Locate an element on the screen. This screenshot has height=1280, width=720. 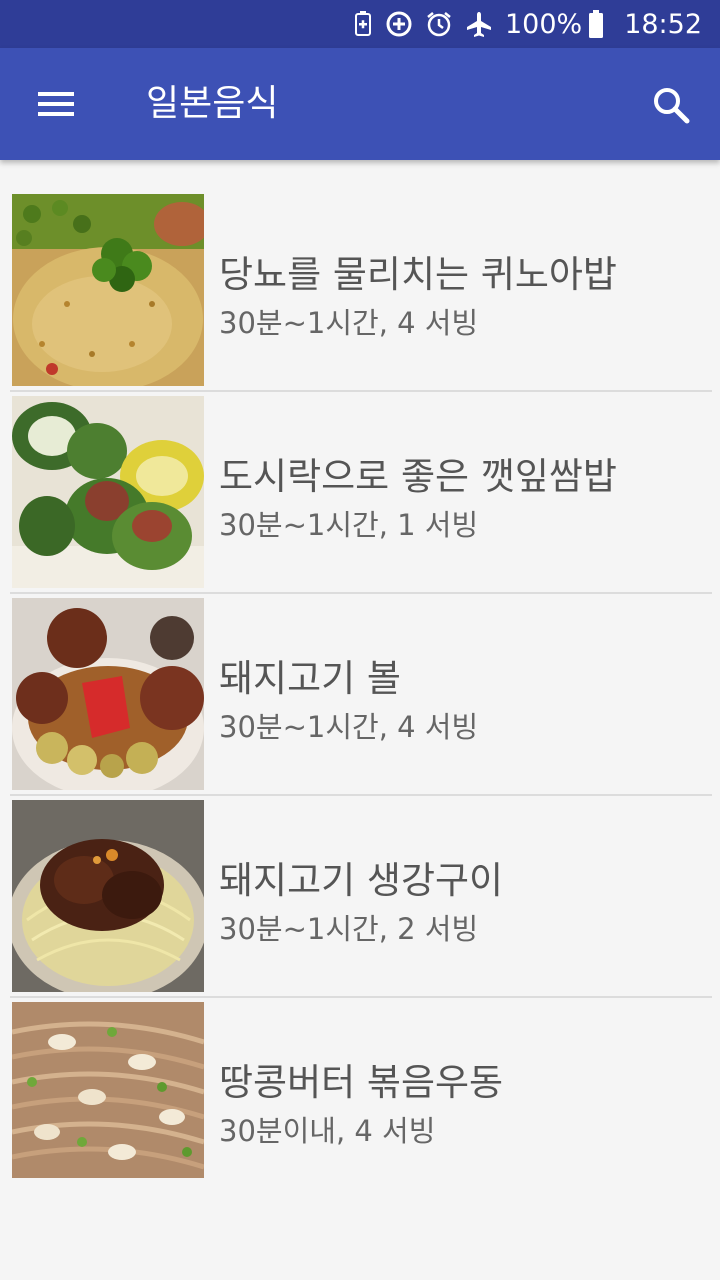
battery-percent: 100% is located at coordinates (543, 24).